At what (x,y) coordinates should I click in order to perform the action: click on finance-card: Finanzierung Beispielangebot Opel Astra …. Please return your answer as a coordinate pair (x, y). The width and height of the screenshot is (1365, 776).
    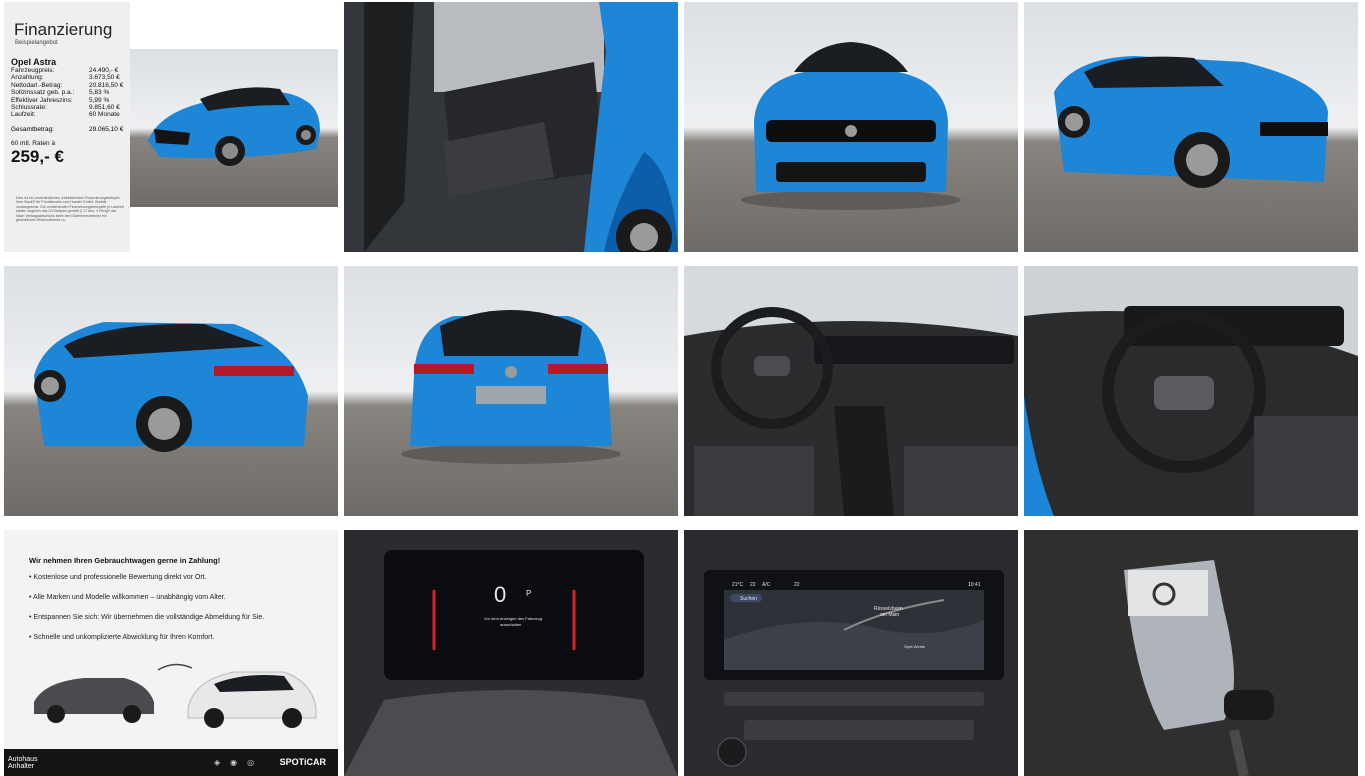
    Looking at the image, I should click on (67, 127).